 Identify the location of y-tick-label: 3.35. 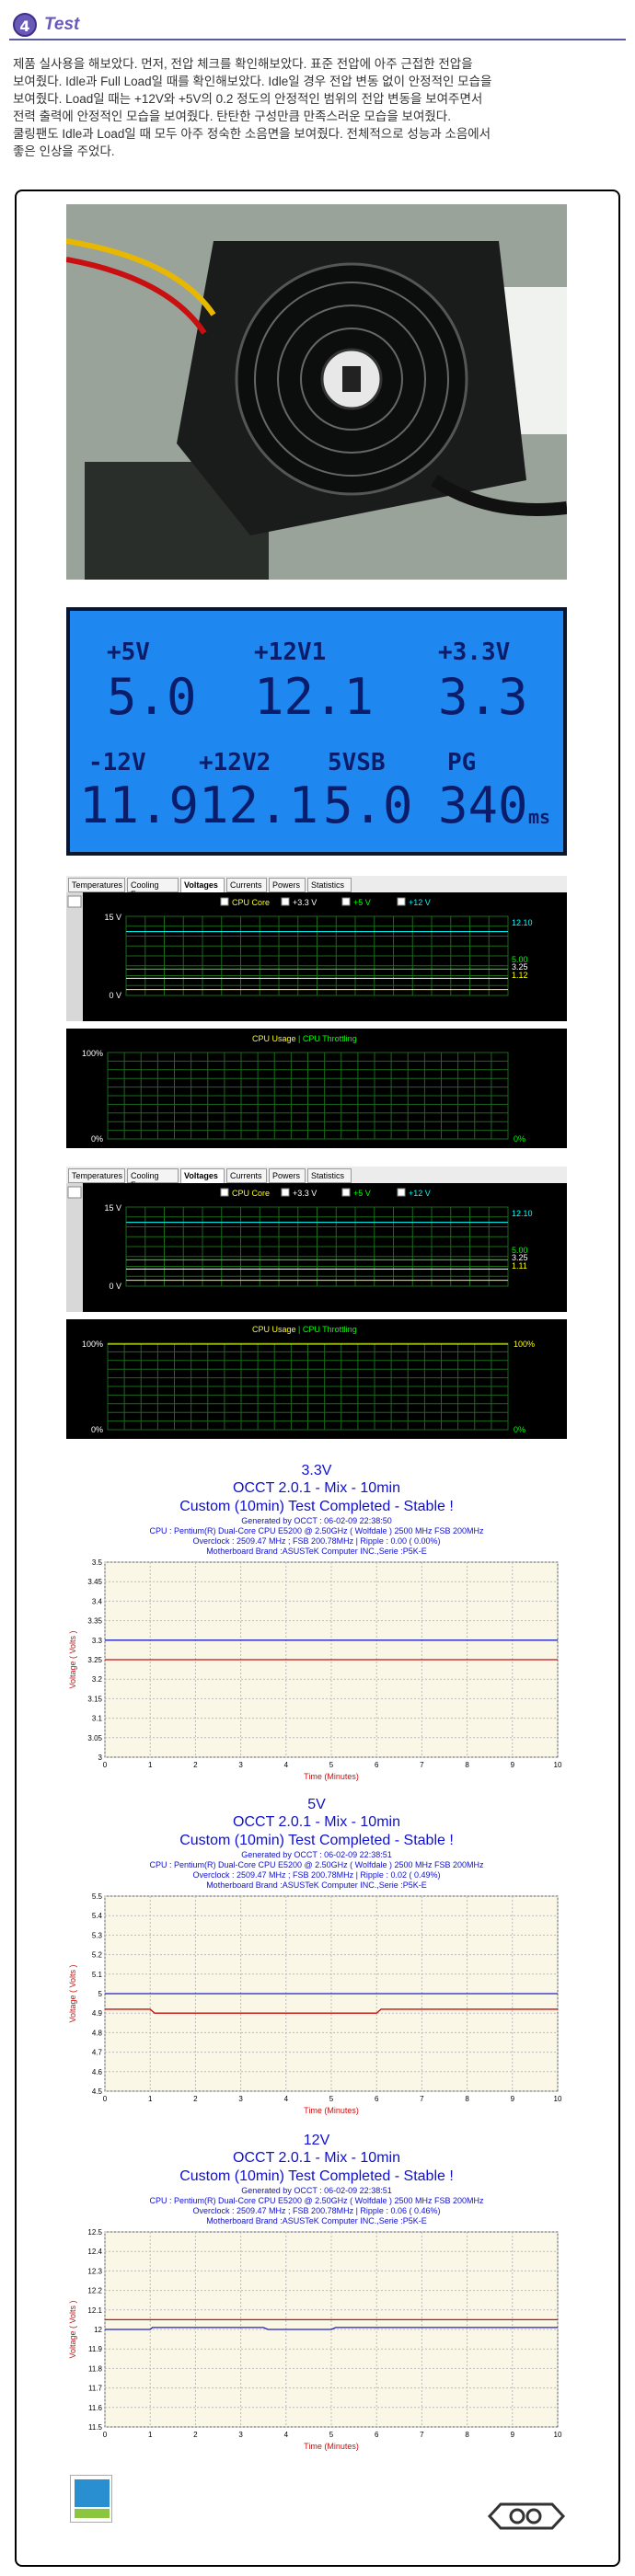
(94, 1621).